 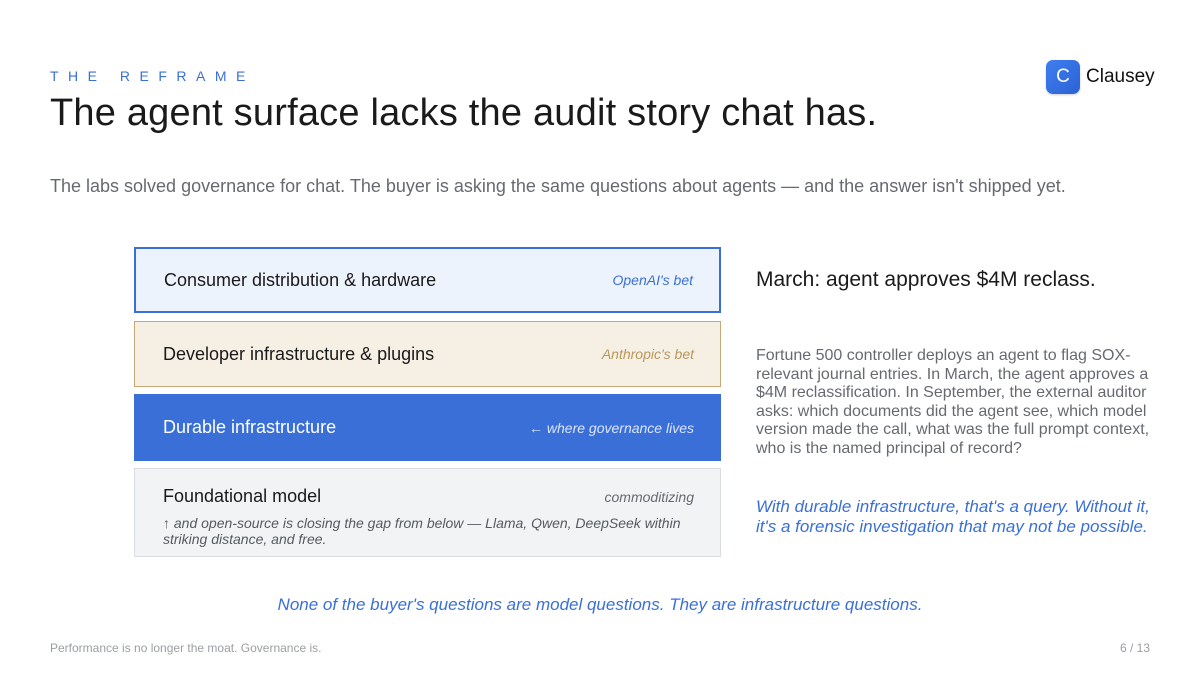 I want to click on layer-name: Developer infrastructure & plugins, so click(x=299, y=353).